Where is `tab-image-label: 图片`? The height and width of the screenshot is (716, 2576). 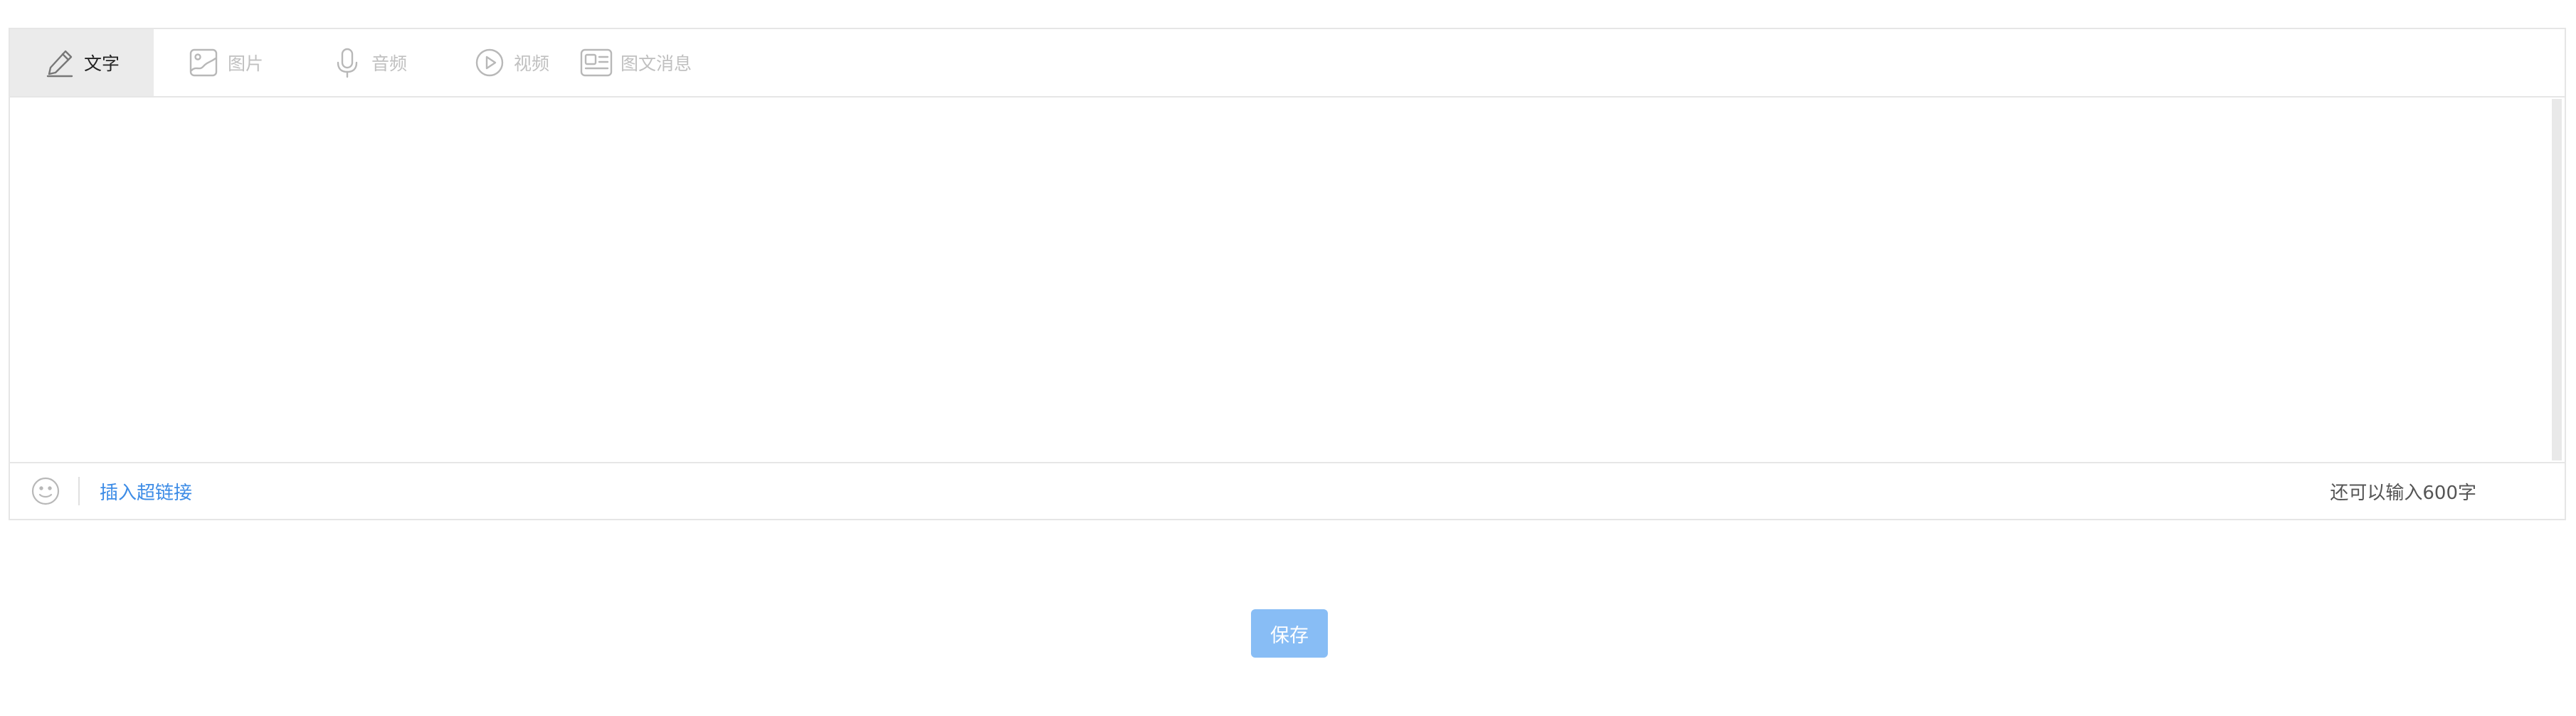 tab-image-label: 图片 is located at coordinates (246, 63).